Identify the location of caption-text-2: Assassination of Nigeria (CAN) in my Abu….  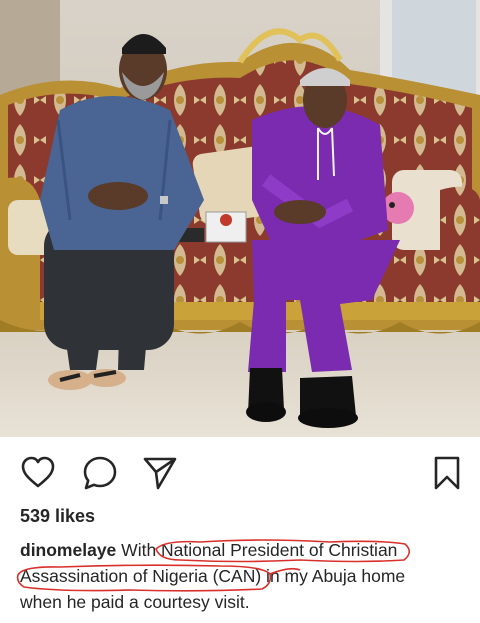
(213, 576).